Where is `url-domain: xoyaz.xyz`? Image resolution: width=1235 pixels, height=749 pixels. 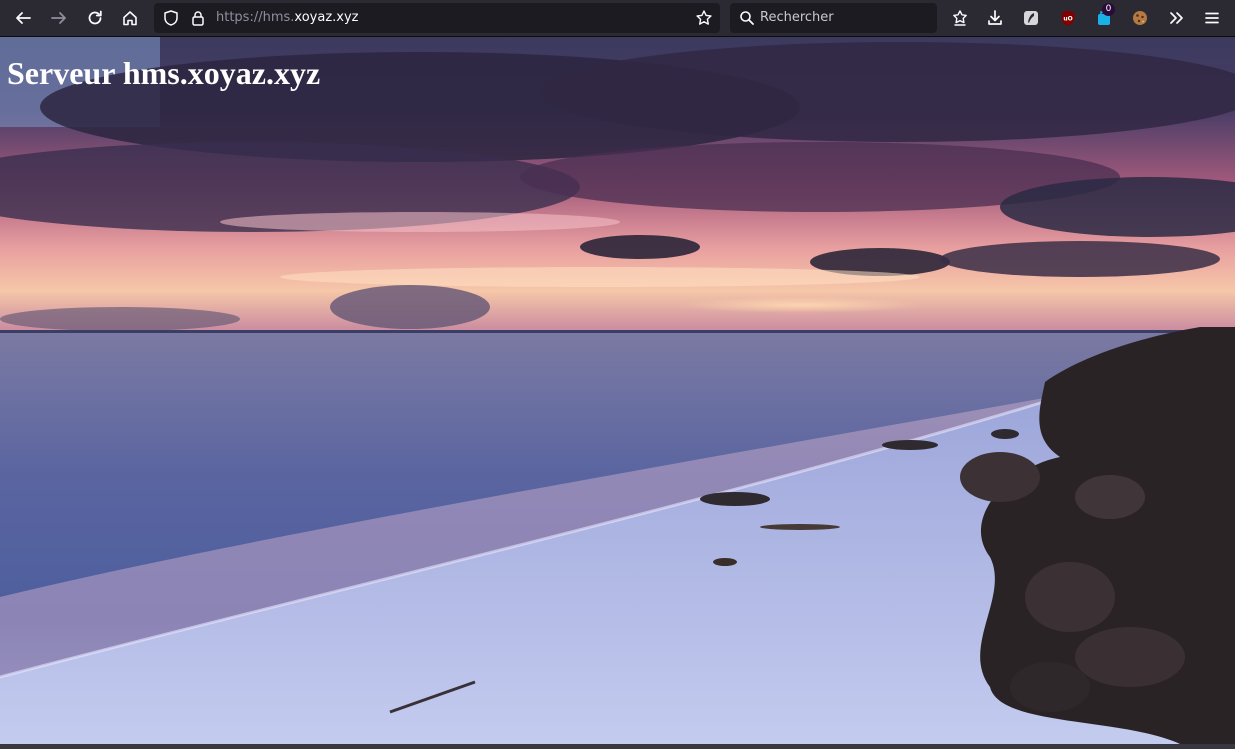
url-domain: xoyaz.xyz is located at coordinates (326, 17).